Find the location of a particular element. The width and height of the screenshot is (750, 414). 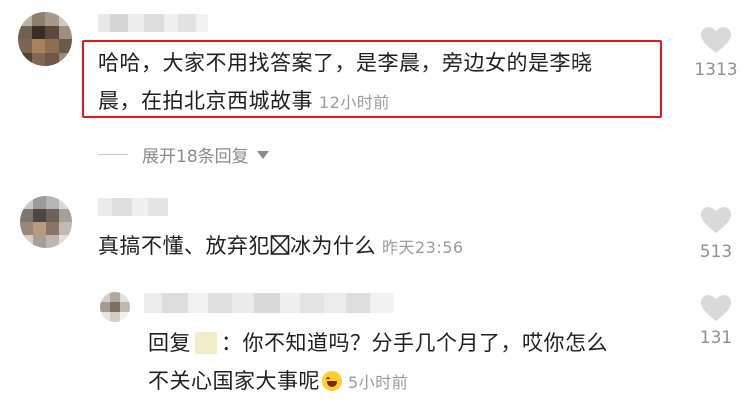

comment-line-2: 晨，在拍北京西城故事 12小时前 is located at coordinates (378, 102).